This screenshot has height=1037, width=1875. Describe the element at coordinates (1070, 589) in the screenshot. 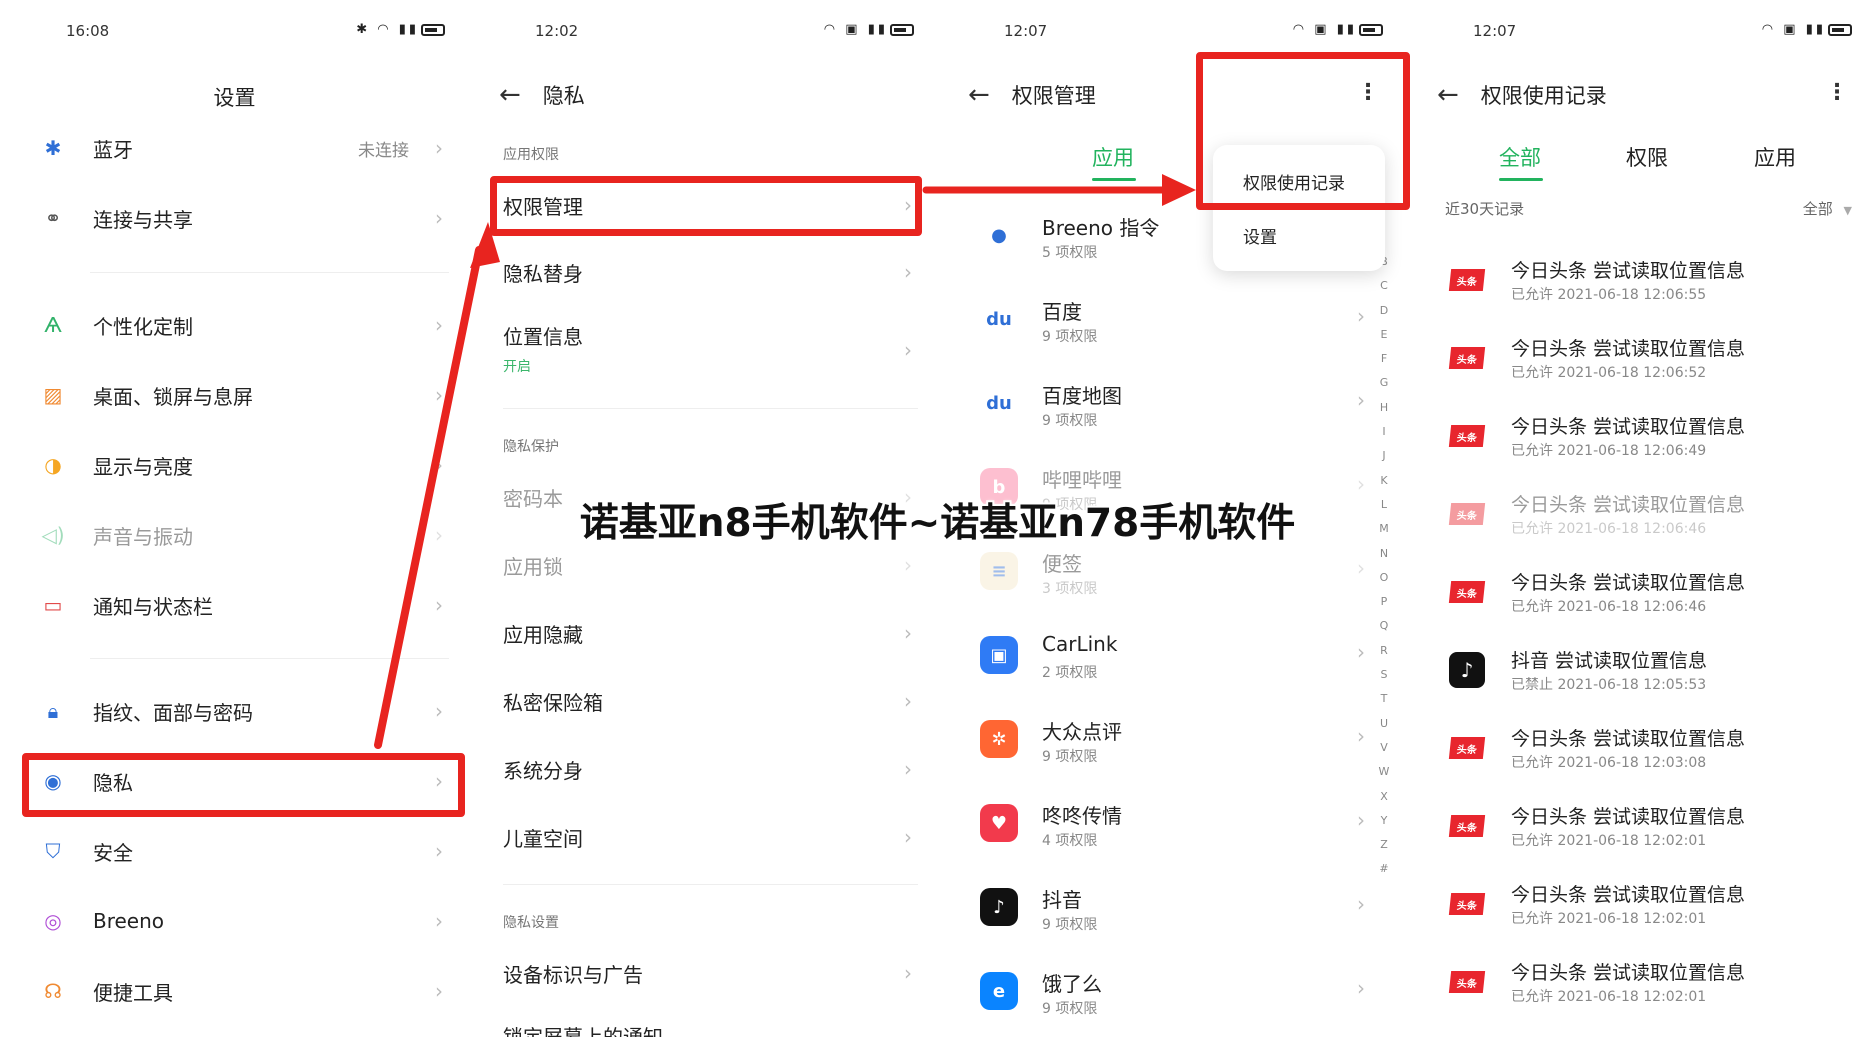

I see `app-permission-count: 3 项权限` at that location.